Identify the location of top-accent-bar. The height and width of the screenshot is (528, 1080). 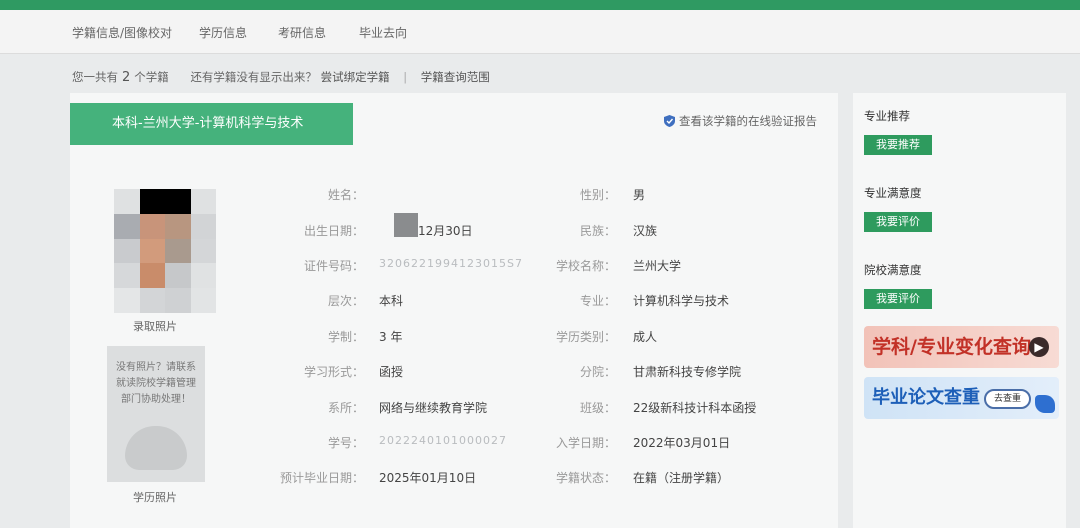
(540, 5).